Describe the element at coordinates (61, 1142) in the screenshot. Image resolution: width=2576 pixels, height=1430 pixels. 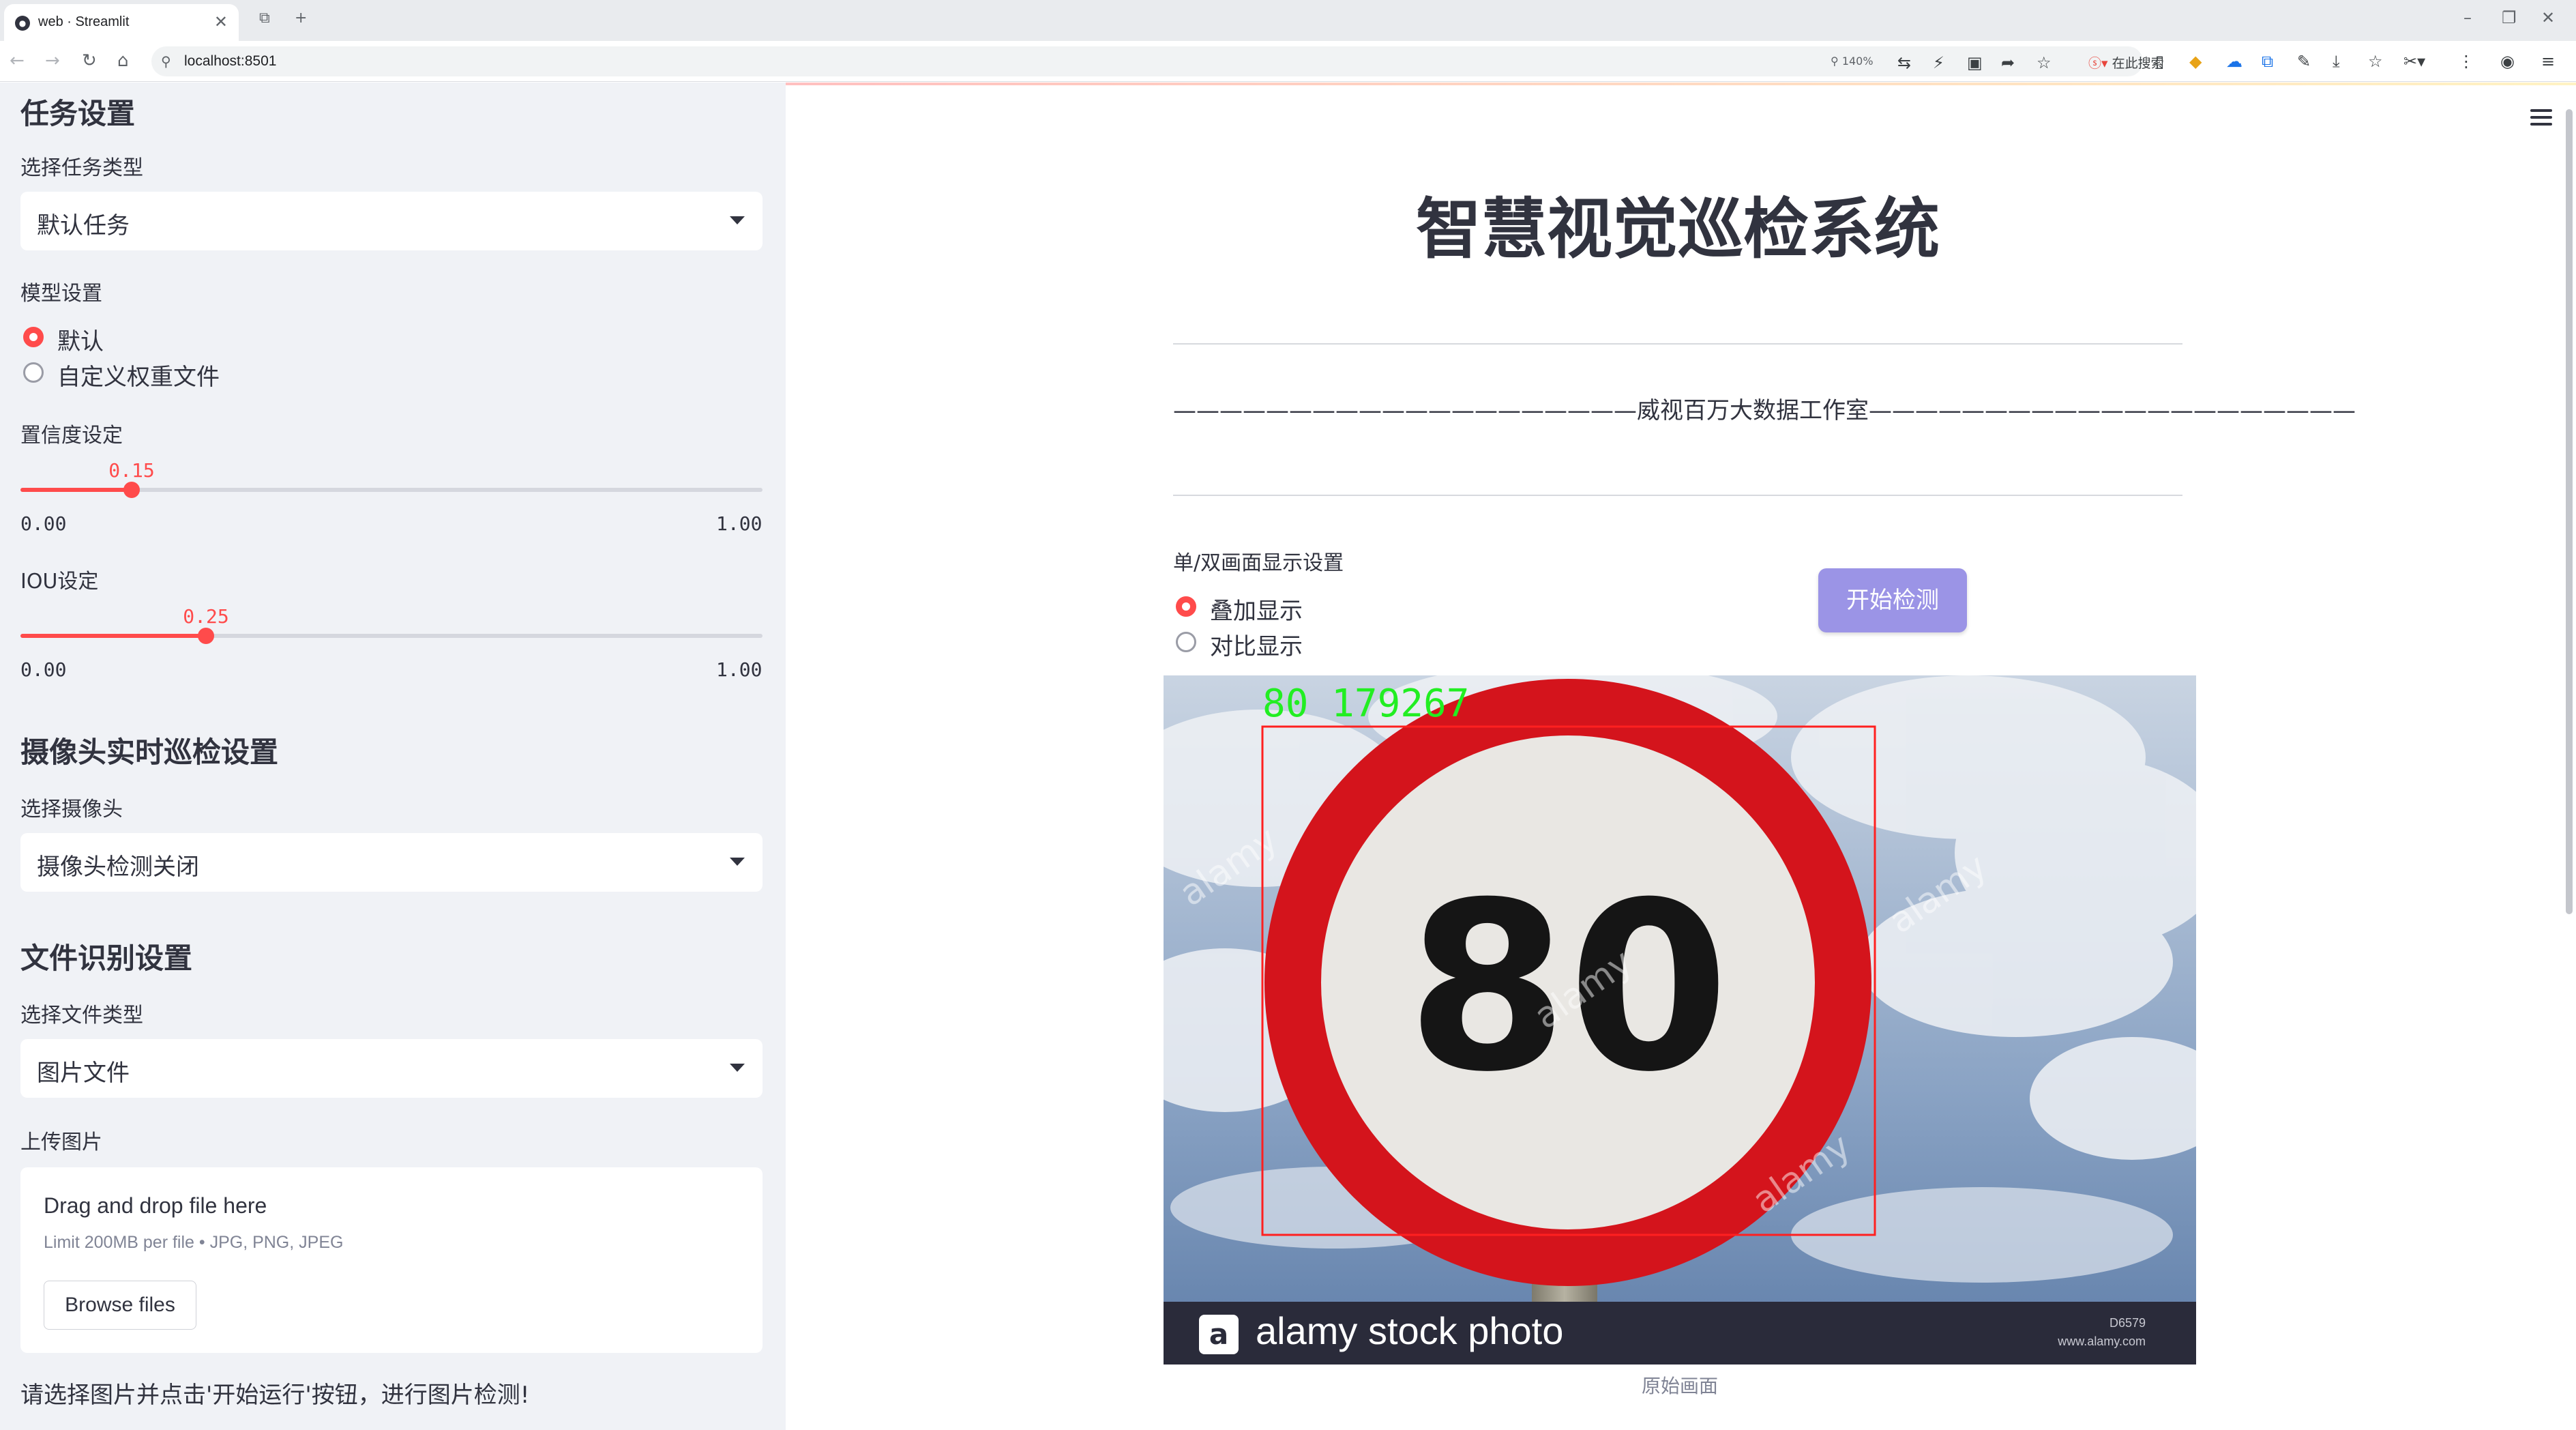
I see `upload-label: 上传图片` at that location.